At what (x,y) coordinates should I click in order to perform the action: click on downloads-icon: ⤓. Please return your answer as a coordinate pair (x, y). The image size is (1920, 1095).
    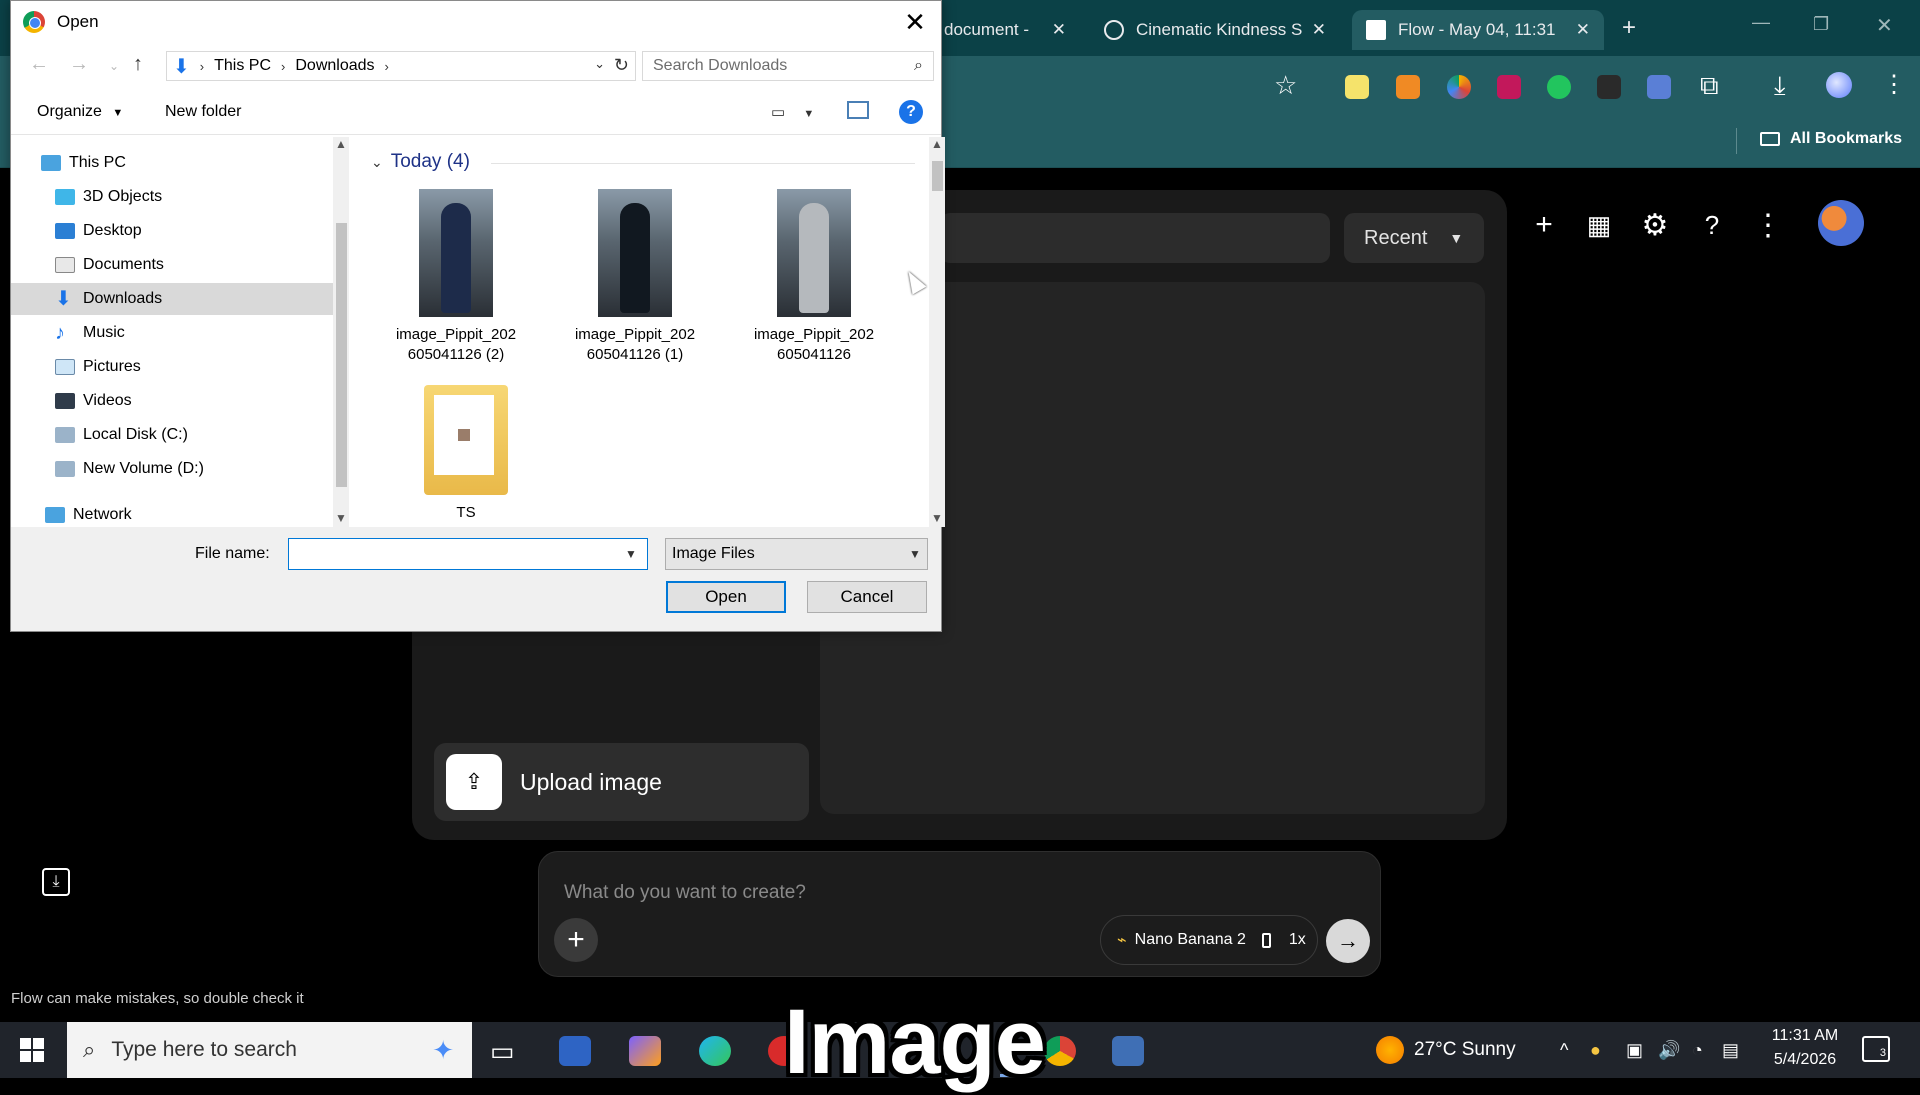
    Looking at the image, I should click on (1780, 86).